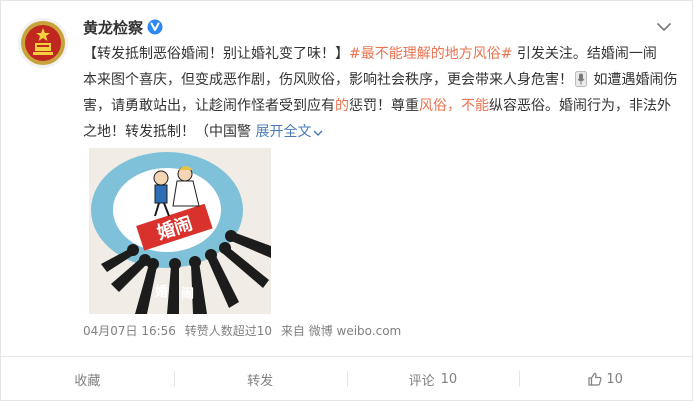 This screenshot has width=693, height=401. I want to click on post-image-cartoon: 婚闹 婚 闹, so click(180, 231).